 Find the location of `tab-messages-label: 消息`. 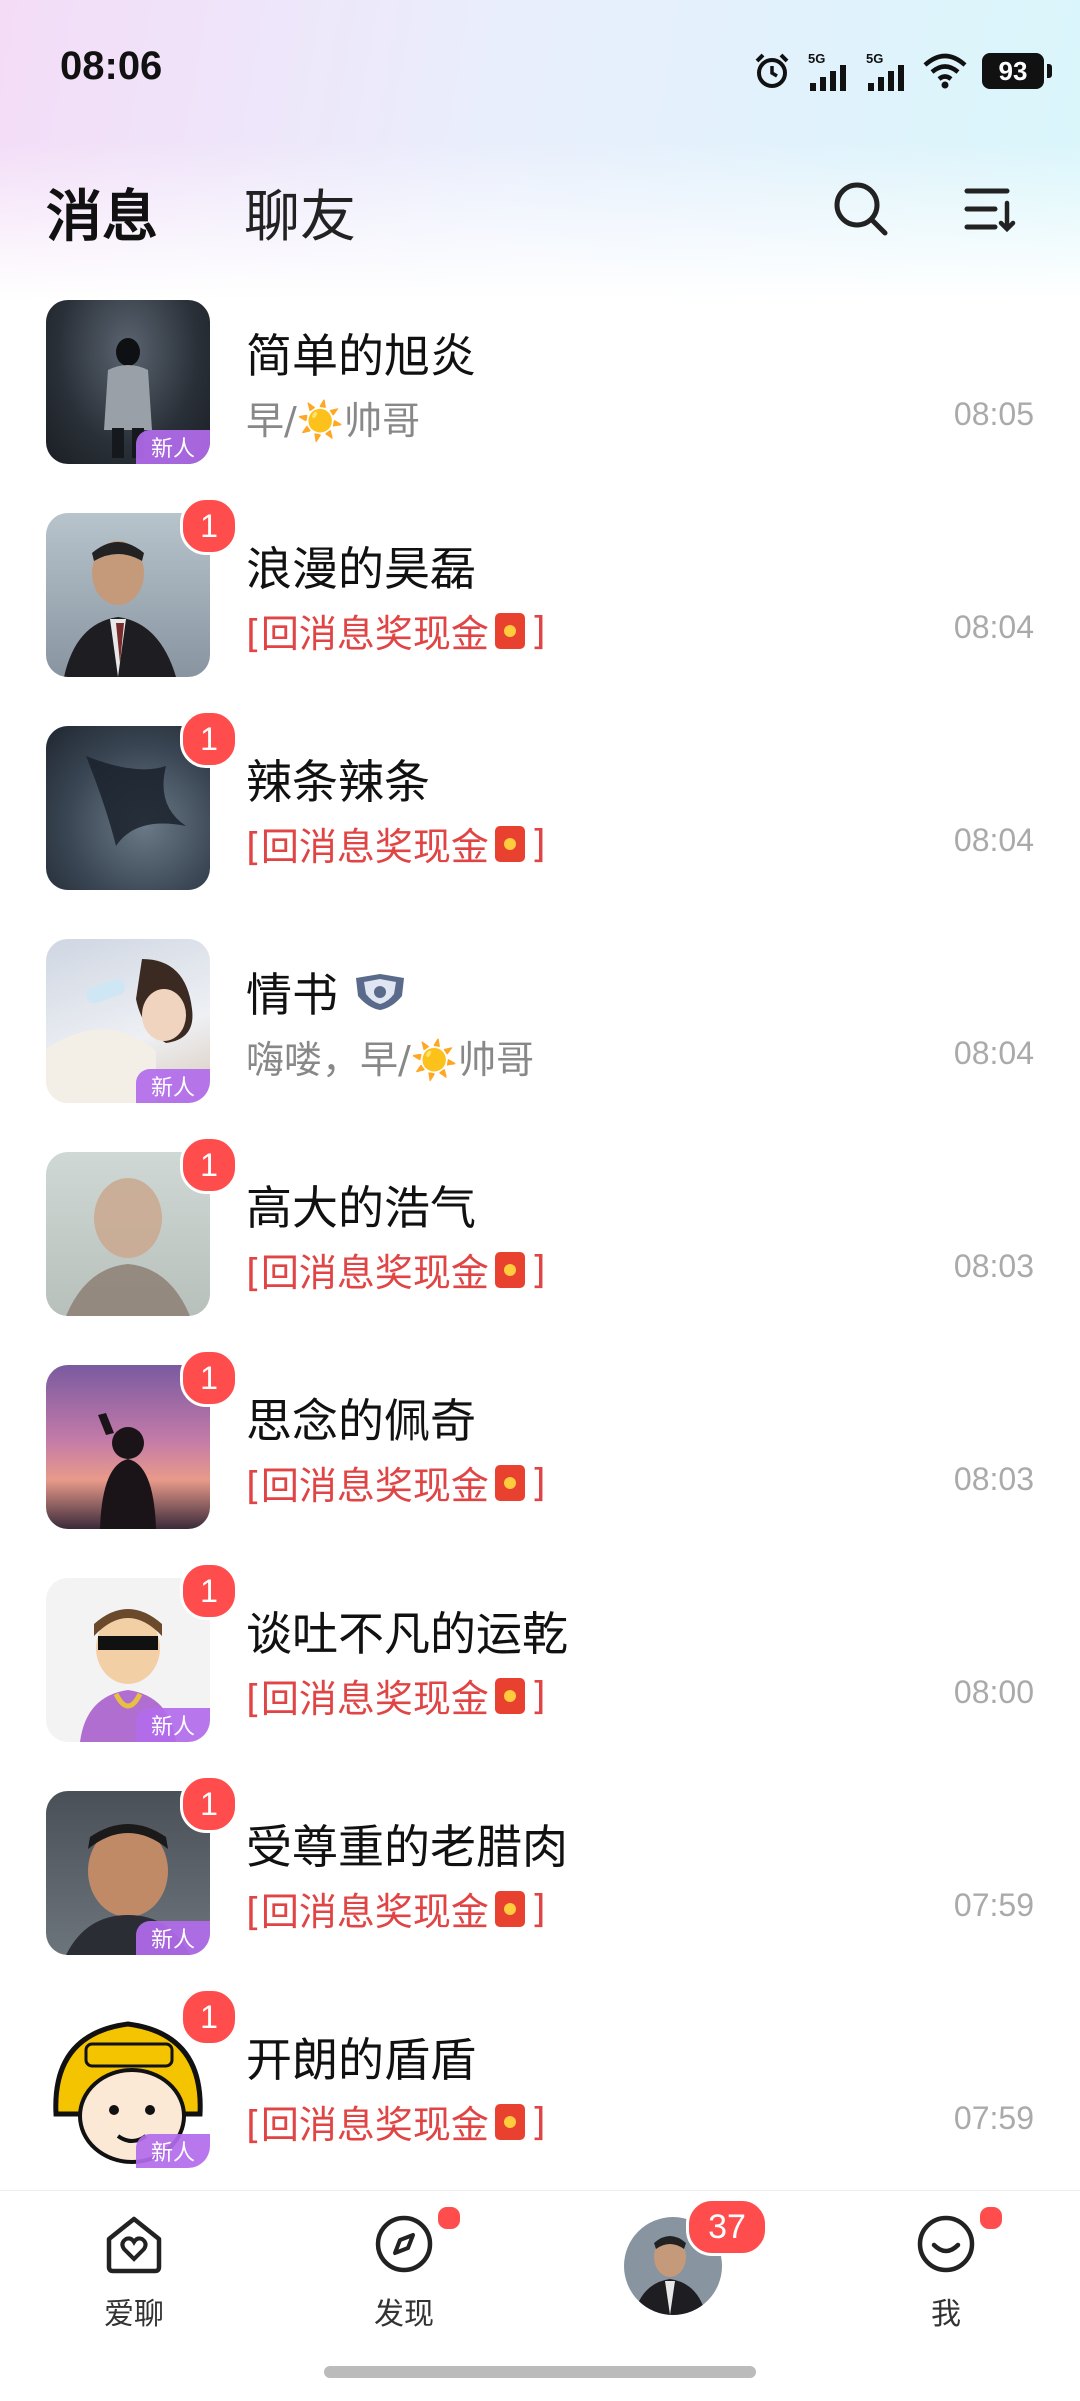

tab-messages-label: 消息 is located at coordinates (102, 217).